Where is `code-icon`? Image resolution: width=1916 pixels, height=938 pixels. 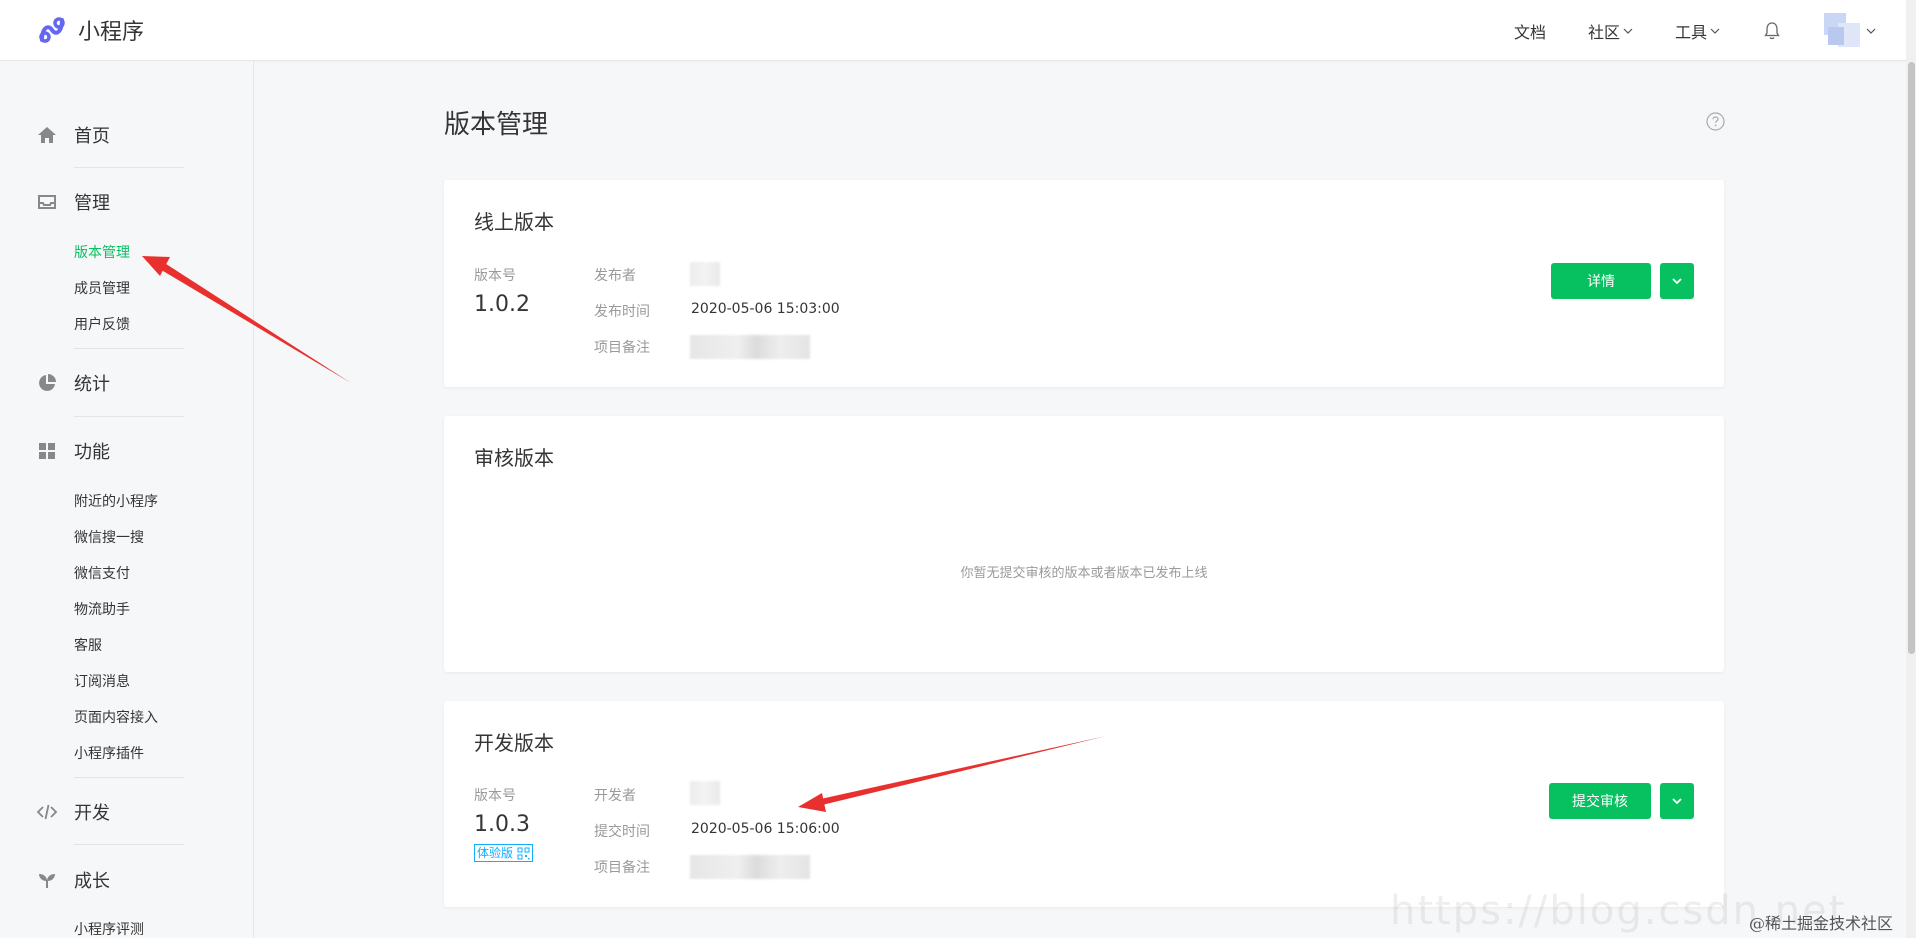
code-icon is located at coordinates (47, 812).